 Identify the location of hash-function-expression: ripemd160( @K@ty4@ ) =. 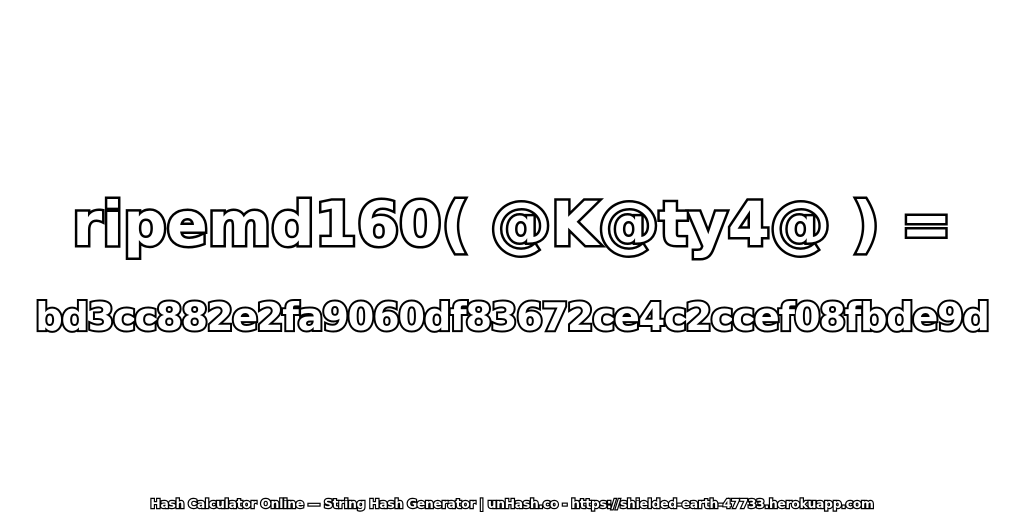
(512, 225).